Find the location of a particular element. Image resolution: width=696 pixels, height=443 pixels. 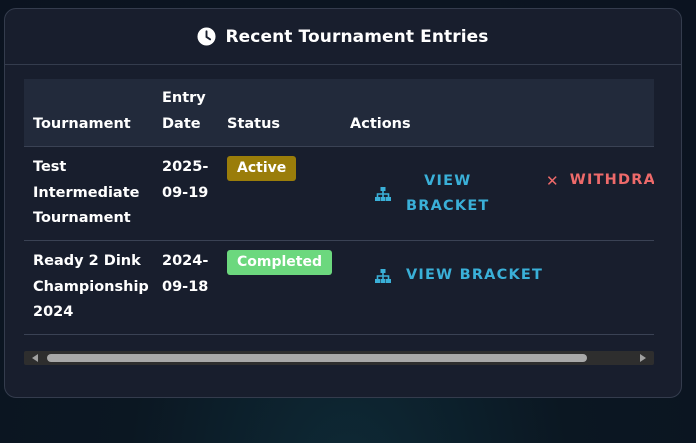

scroll-left-icon is located at coordinates (35, 358).